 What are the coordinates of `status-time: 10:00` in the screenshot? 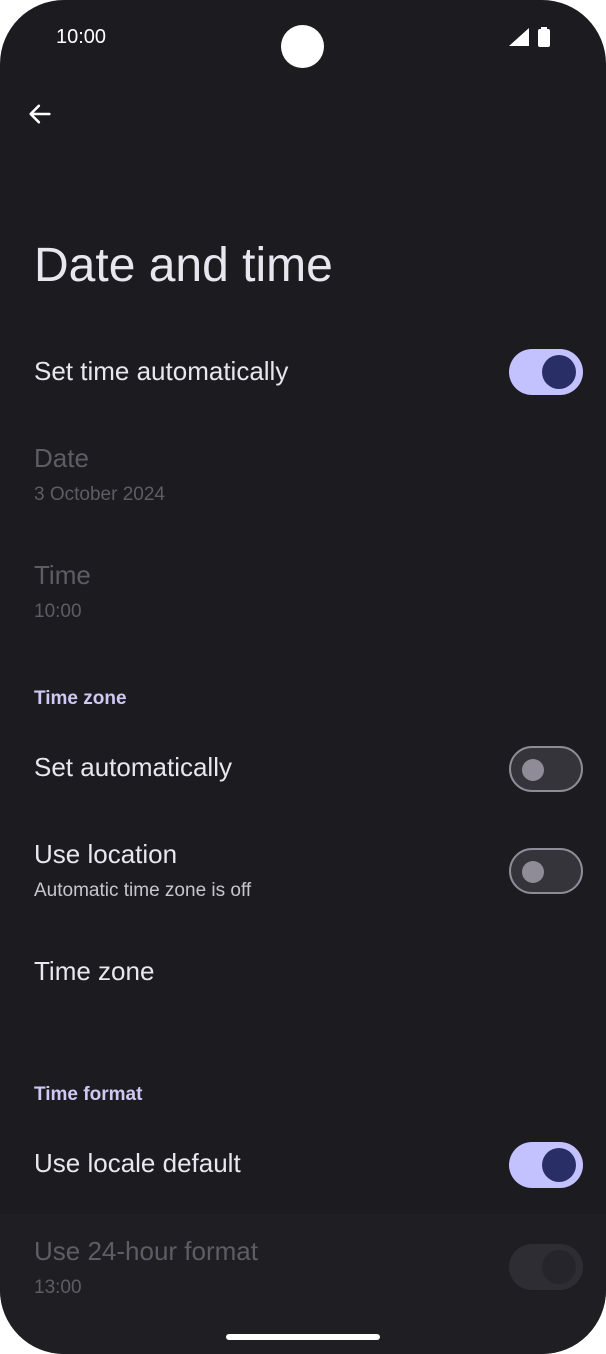 It's located at (81, 37).